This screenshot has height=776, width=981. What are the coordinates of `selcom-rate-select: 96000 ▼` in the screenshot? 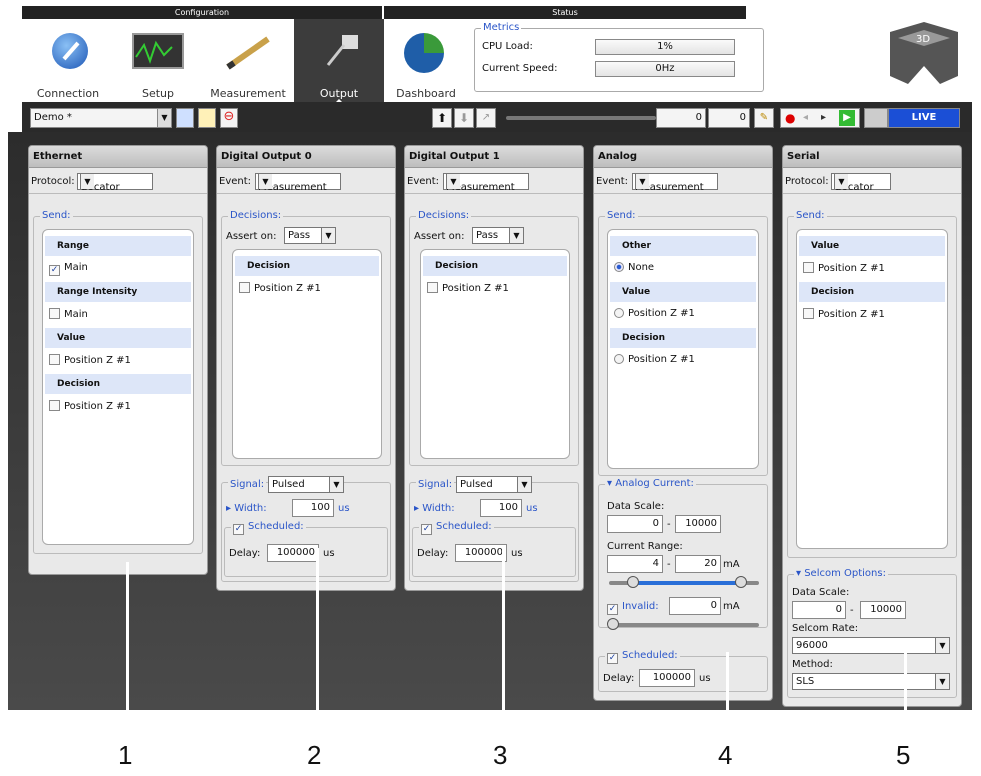 It's located at (871, 645).